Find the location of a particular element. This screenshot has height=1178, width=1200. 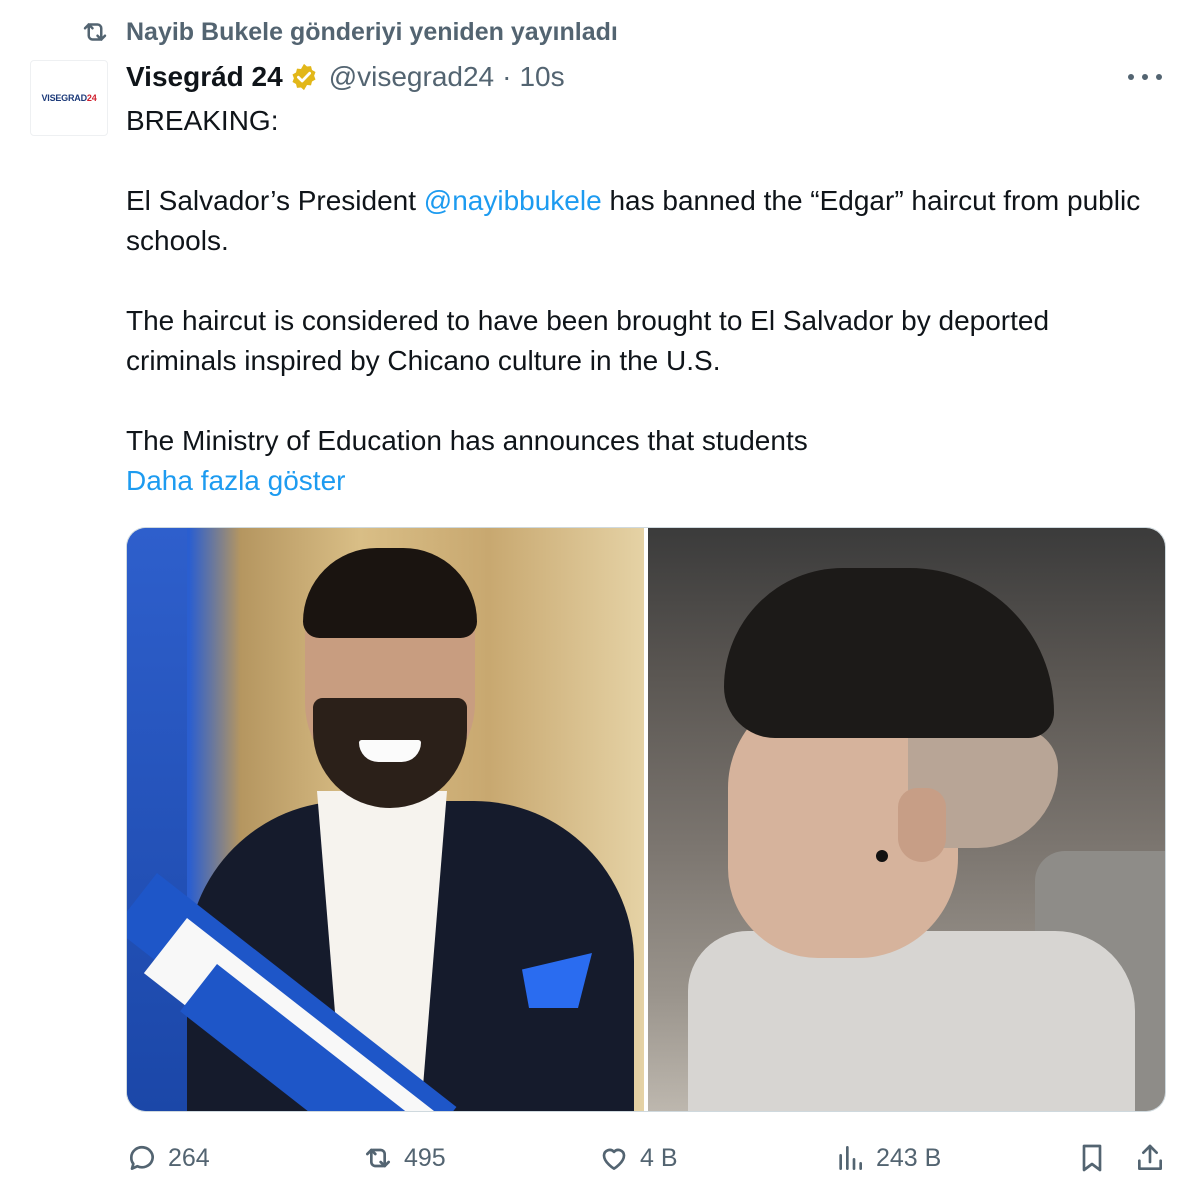

heart-icon is located at coordinates (614, 1159).